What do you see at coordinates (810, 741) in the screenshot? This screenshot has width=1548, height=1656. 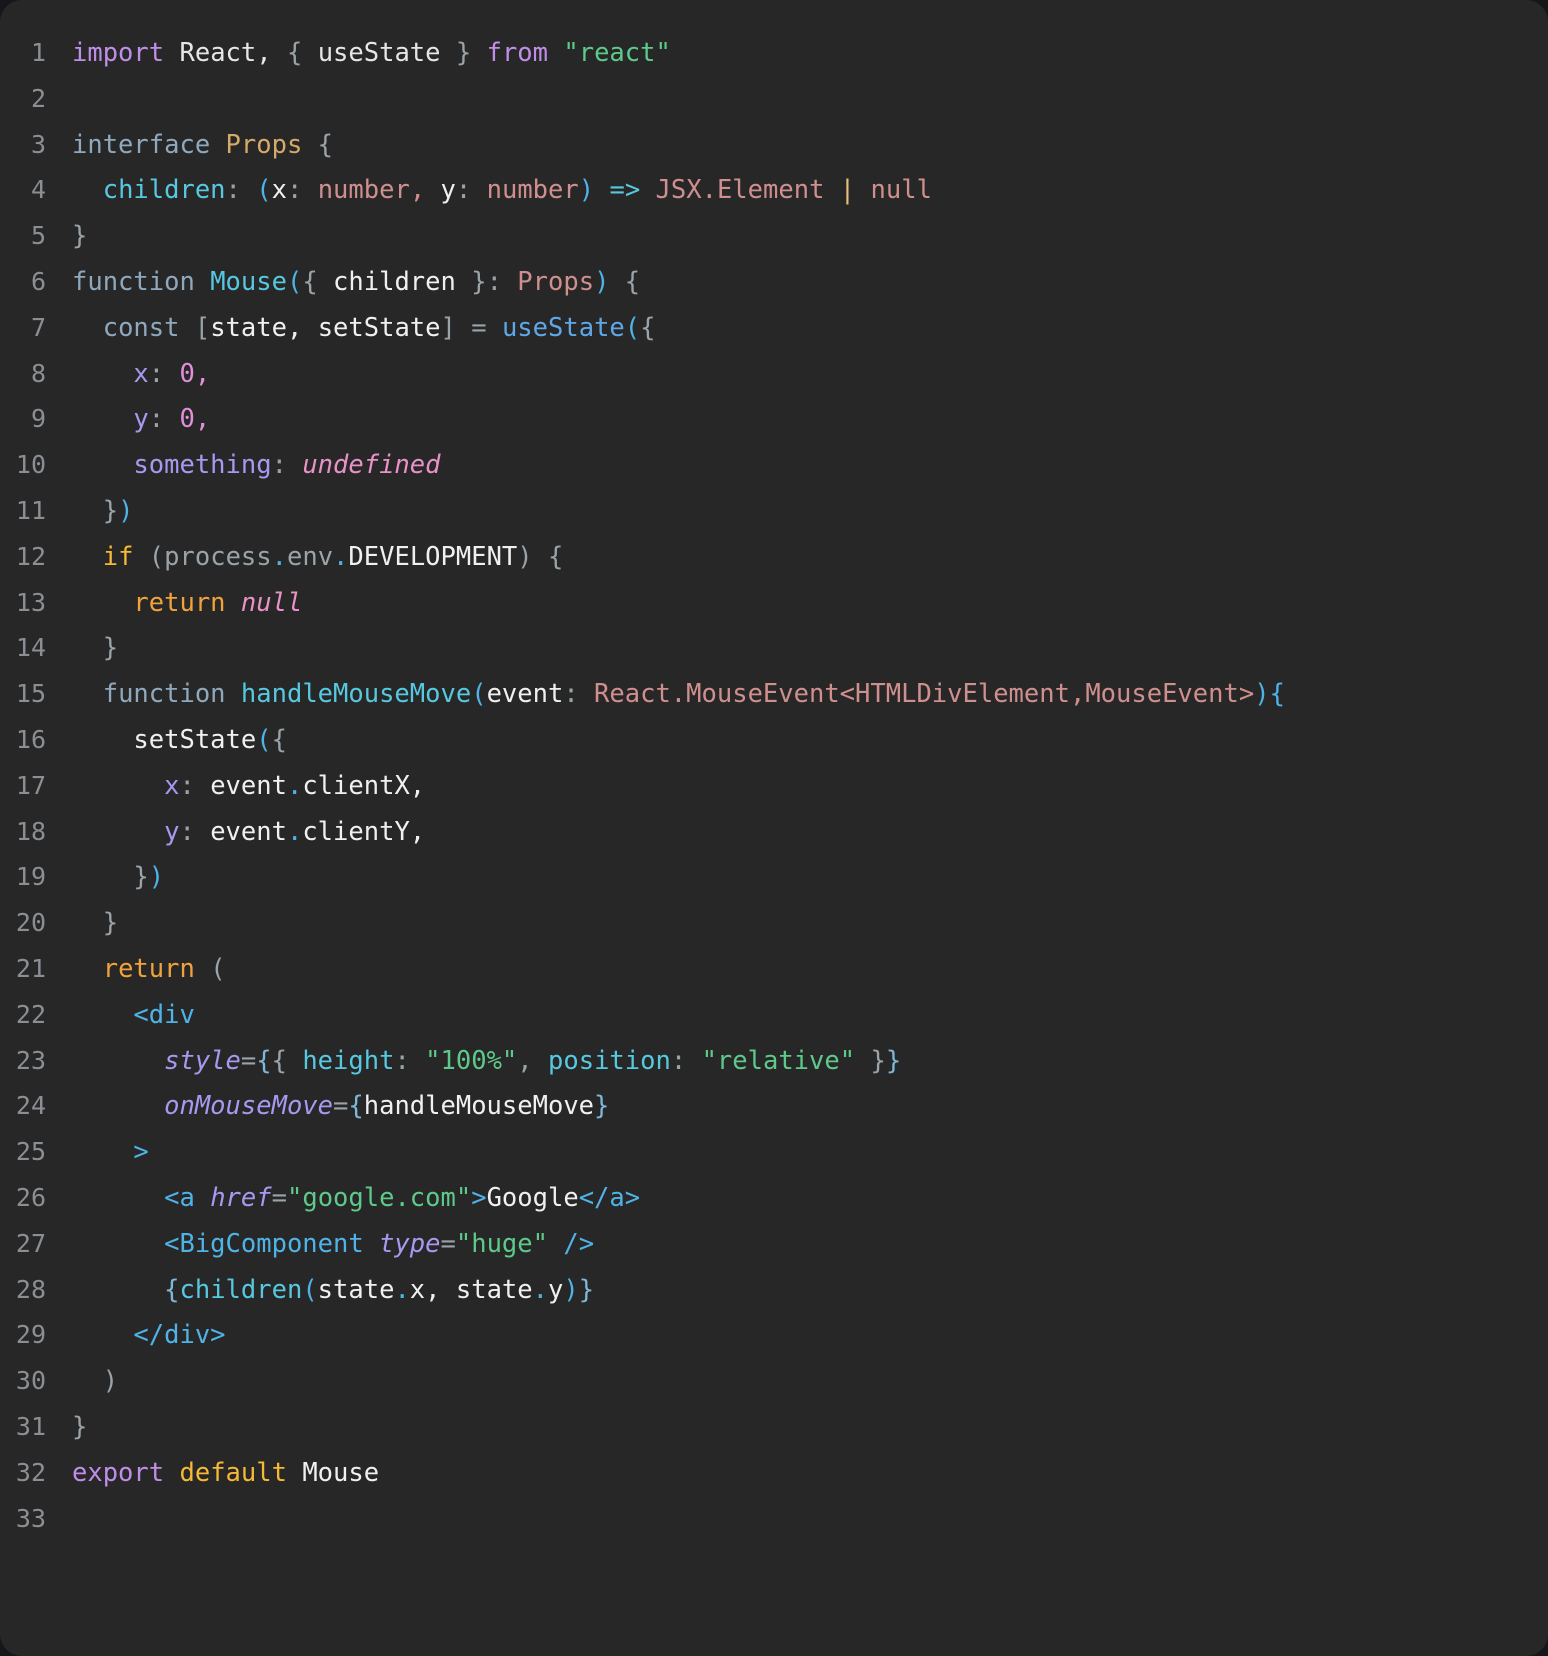 I see `code-line-content: setState({` at bounding box center [810, 741].